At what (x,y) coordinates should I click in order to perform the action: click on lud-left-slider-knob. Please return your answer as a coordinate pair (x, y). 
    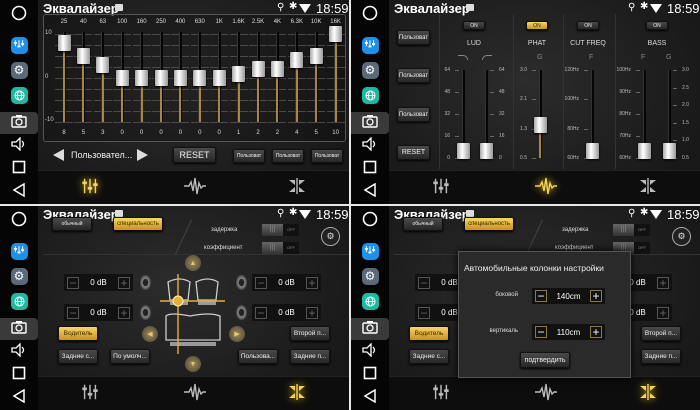
    Looking at the image, I should click on (463, 151).